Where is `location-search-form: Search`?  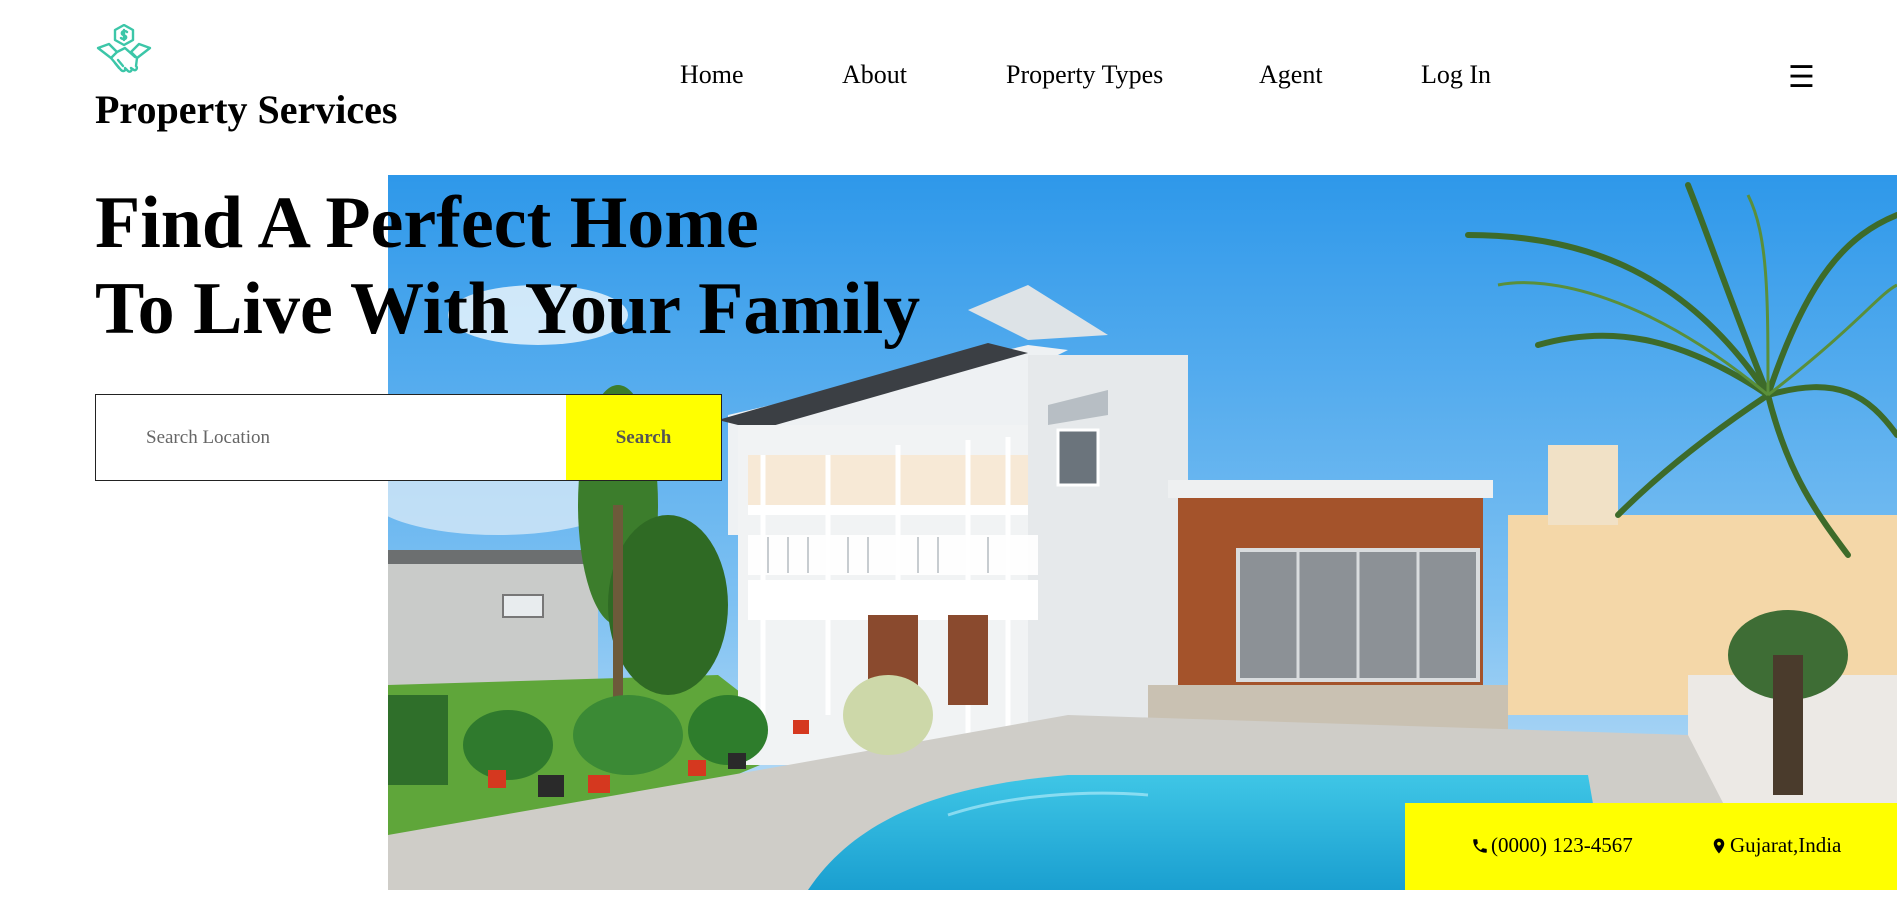
location-search-form: Search is located at coordinates (408, 437).